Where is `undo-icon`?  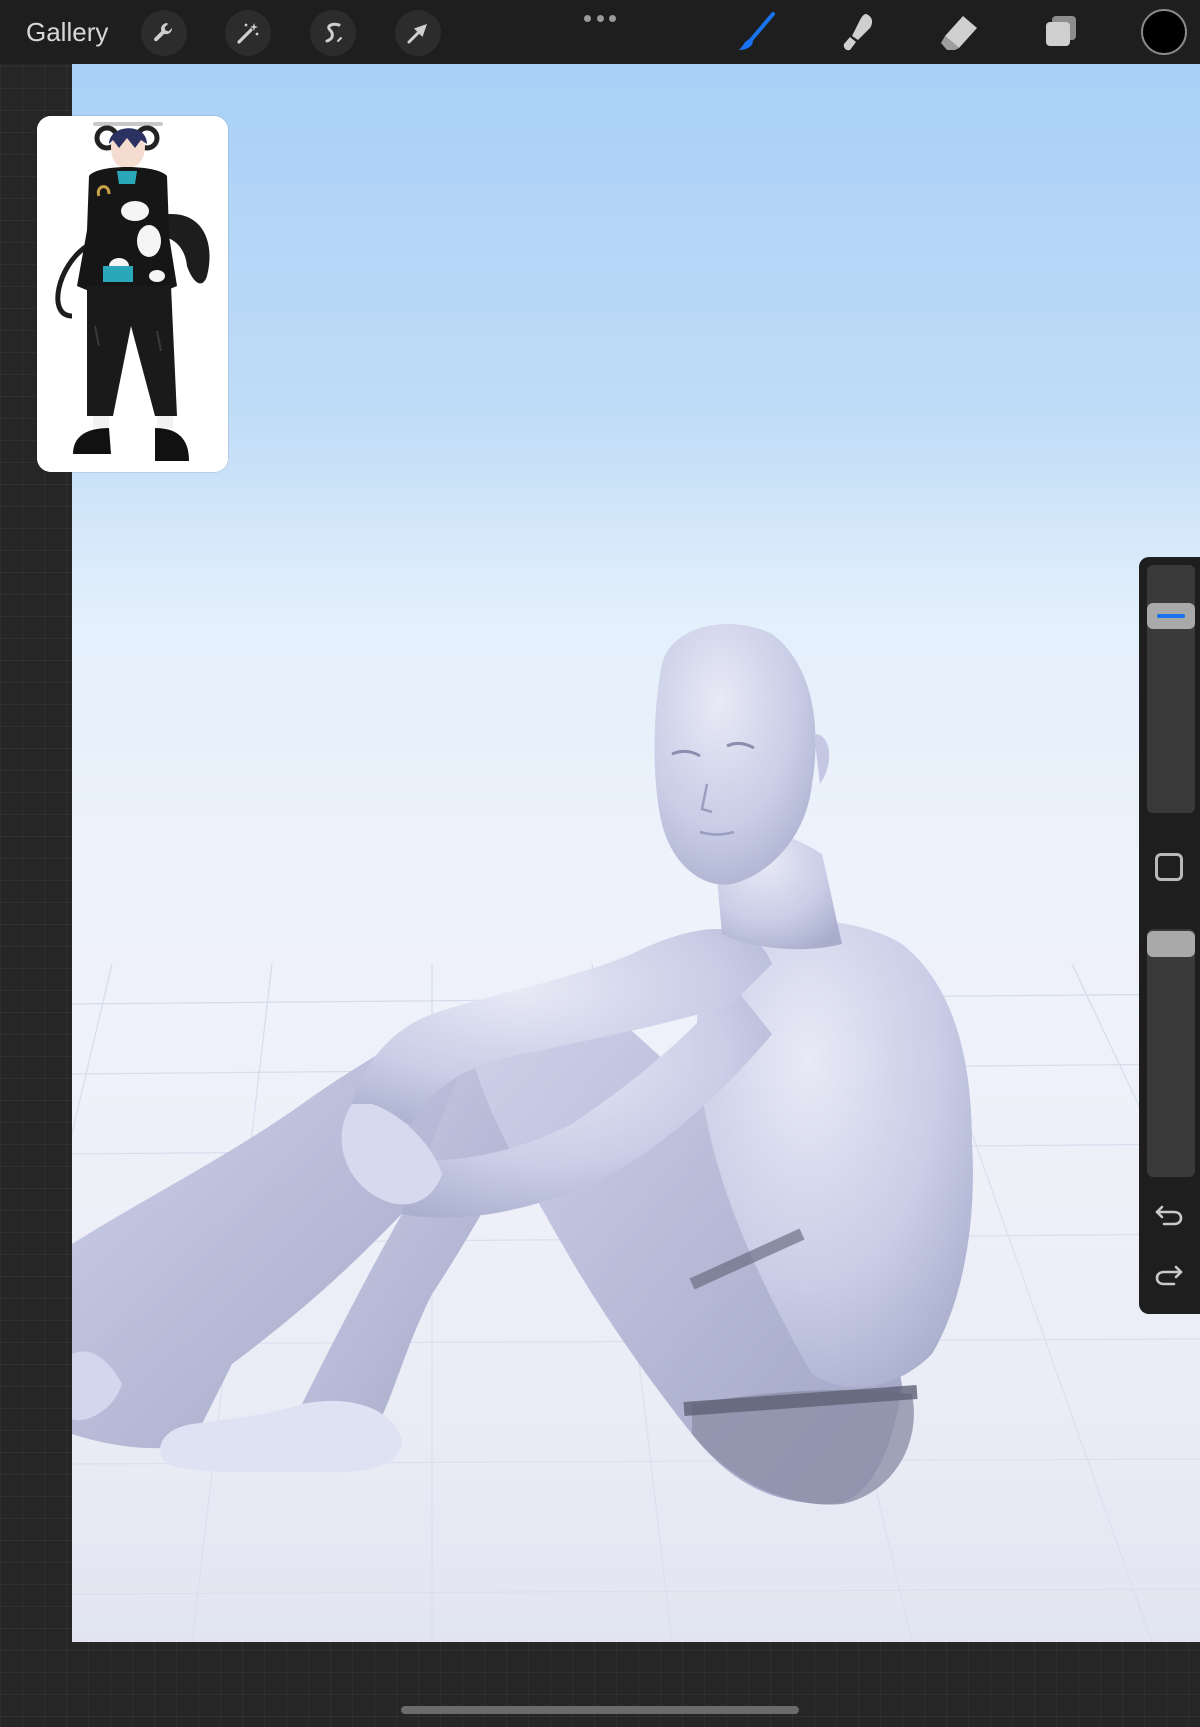 undo-icon is located at coordinates (1169, 1215).